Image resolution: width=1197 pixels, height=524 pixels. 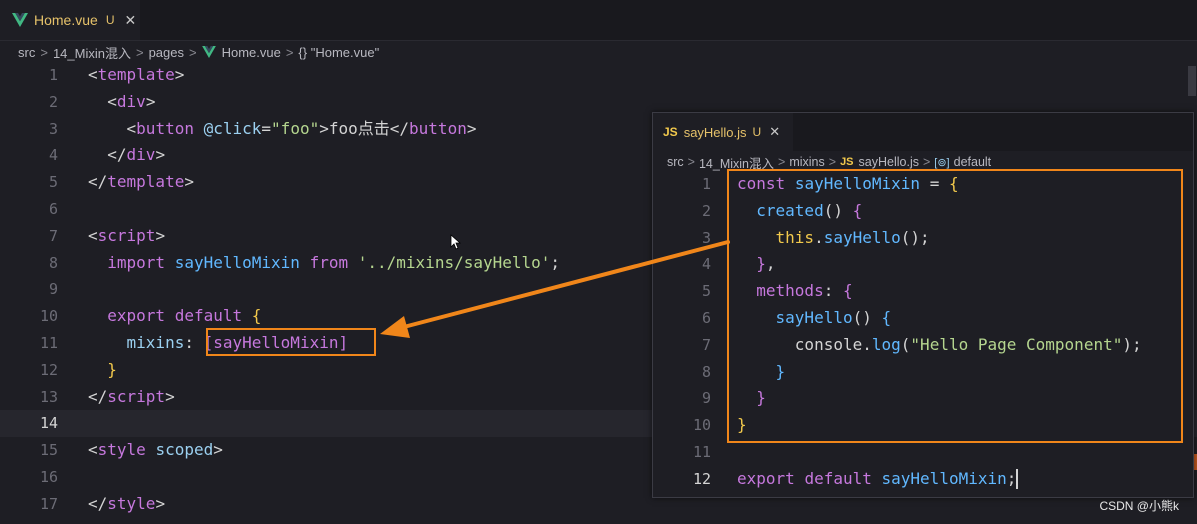 I want to click on panel-tab-bar: JS sayHello.js U ✕, so click(x=923, y=132).